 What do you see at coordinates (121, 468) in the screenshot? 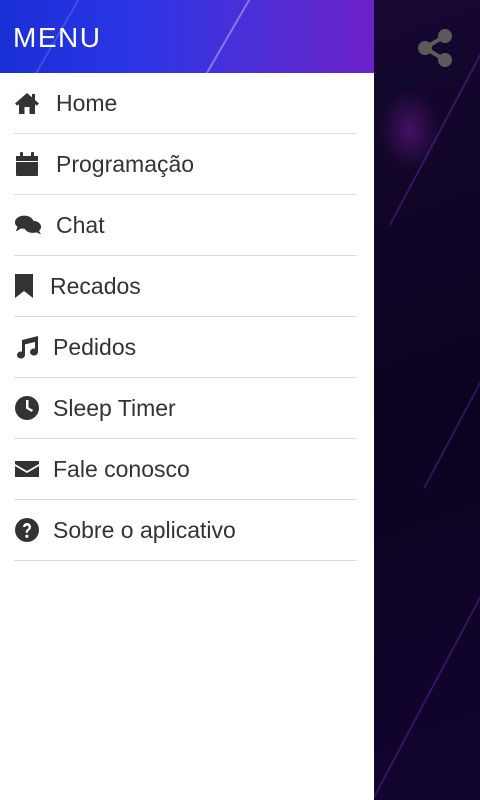
I see `menu-item-label: Fale conosco` at bounding box center [121, 468].